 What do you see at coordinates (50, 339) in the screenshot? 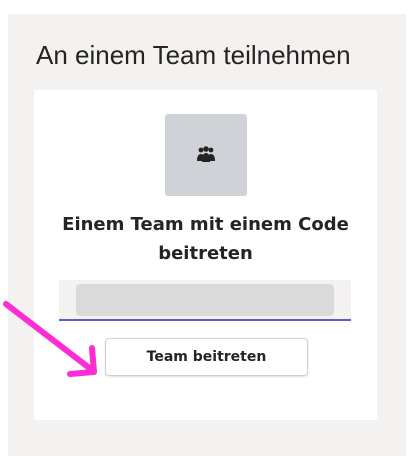
I see `annotation-arrow-icon` at bounding box center [50, 339].